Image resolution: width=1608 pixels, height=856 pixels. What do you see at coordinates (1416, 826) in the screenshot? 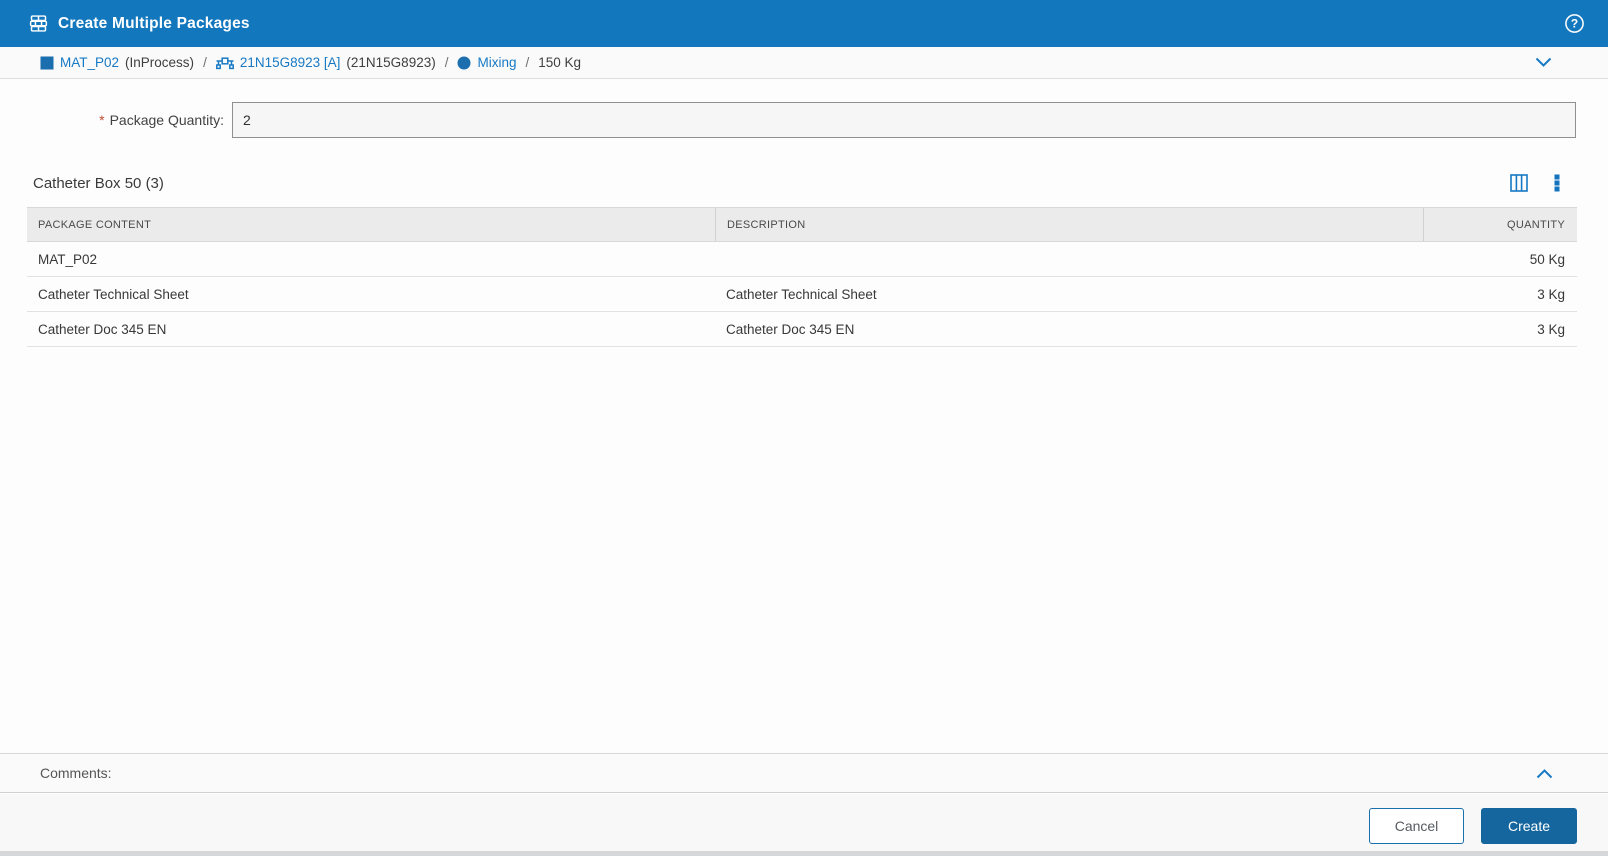
I see `cancel-button: Cancel` at bounding box center [1416, 826].